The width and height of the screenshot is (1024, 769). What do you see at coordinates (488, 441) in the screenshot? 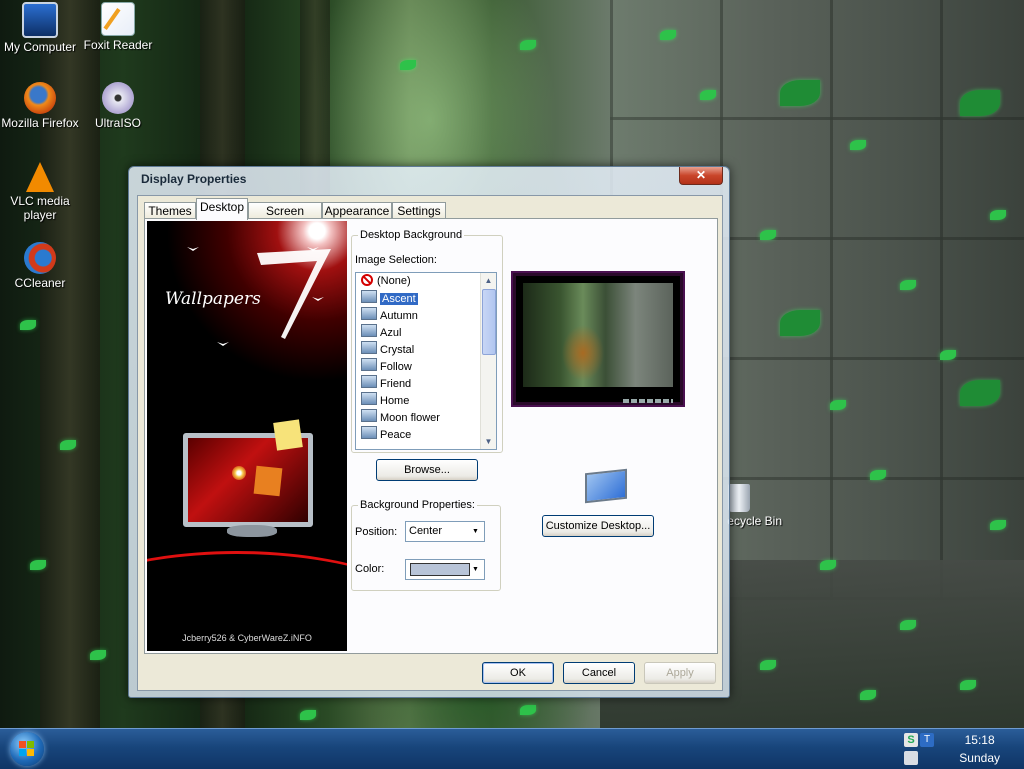
I see `scroll-down-arrow-icon: ▼` at bounding box center [488, 441].